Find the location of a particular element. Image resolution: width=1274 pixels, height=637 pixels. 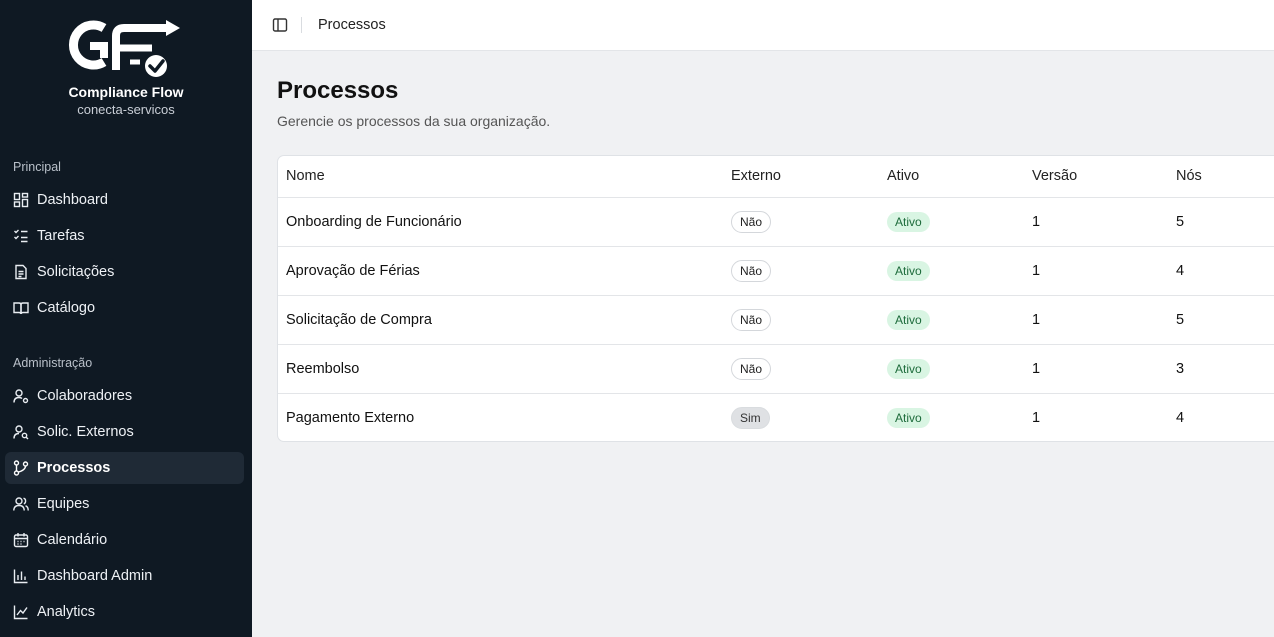

git-branch-icon is located at coordinates (21, 468).